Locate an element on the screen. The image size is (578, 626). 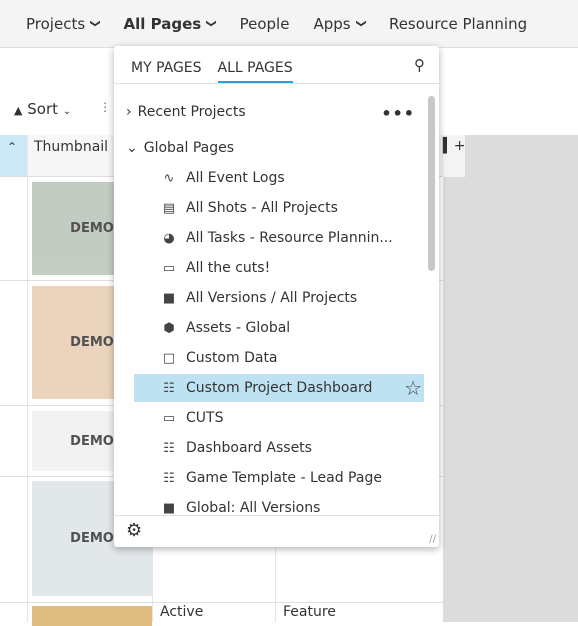
toolbar: ▲ Sort ⌄ ⋮ is located at coordinates (62, 109).